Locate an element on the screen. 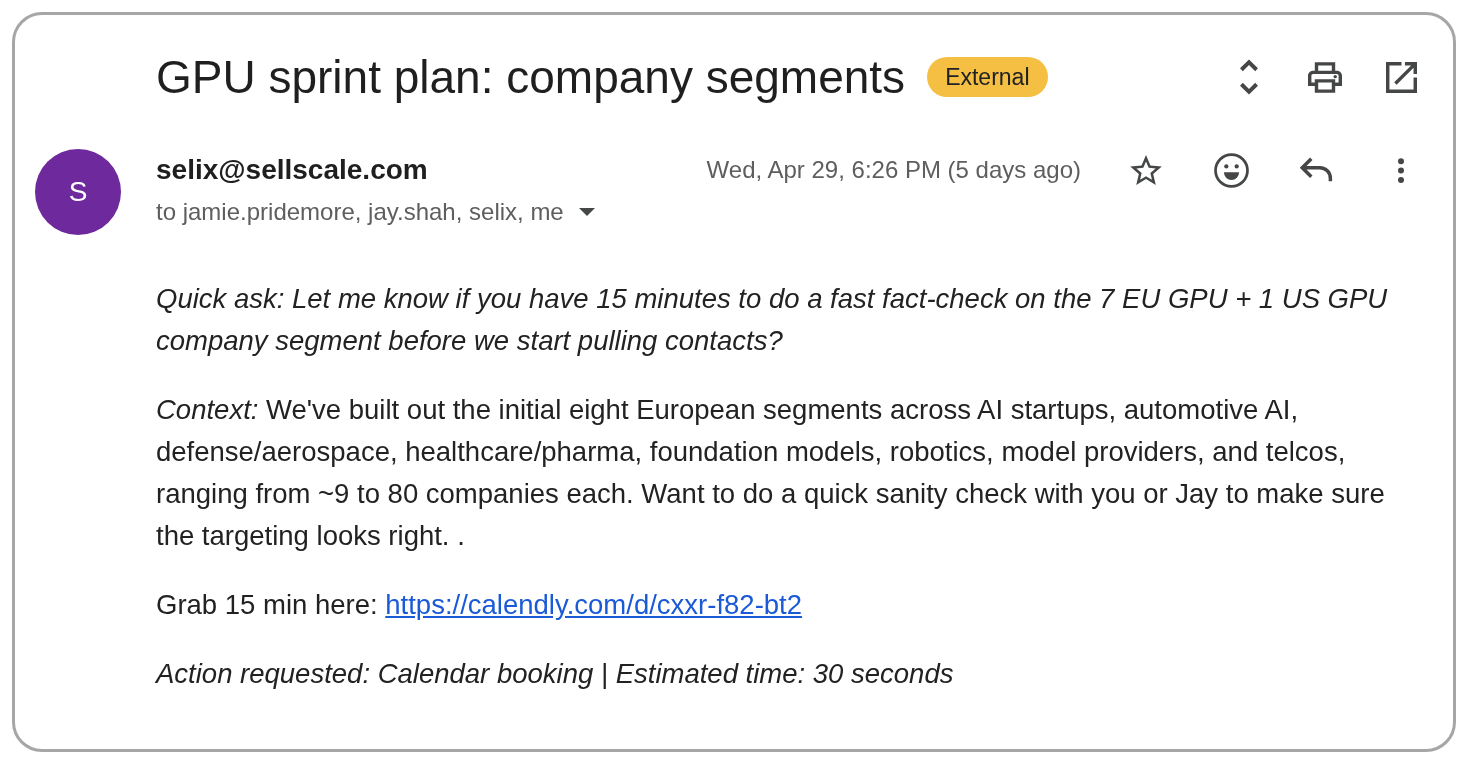 The height and width of the screenshot is (766, 1472). smiley-icon is located at coordinates (1231, 170).